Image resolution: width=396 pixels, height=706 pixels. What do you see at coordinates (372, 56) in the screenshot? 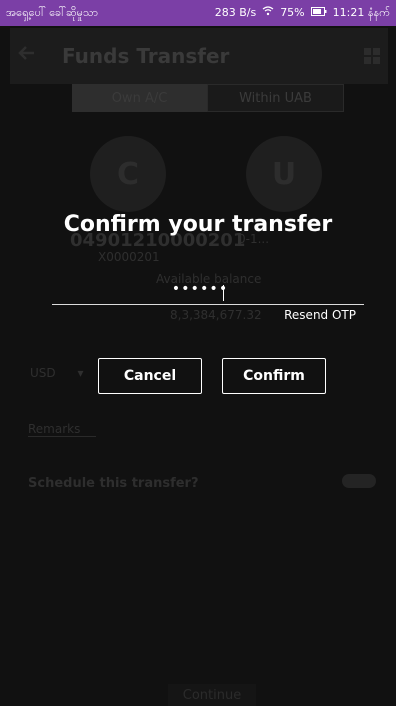
I see `grid-menu-icon` at bounding box center [372, 56].